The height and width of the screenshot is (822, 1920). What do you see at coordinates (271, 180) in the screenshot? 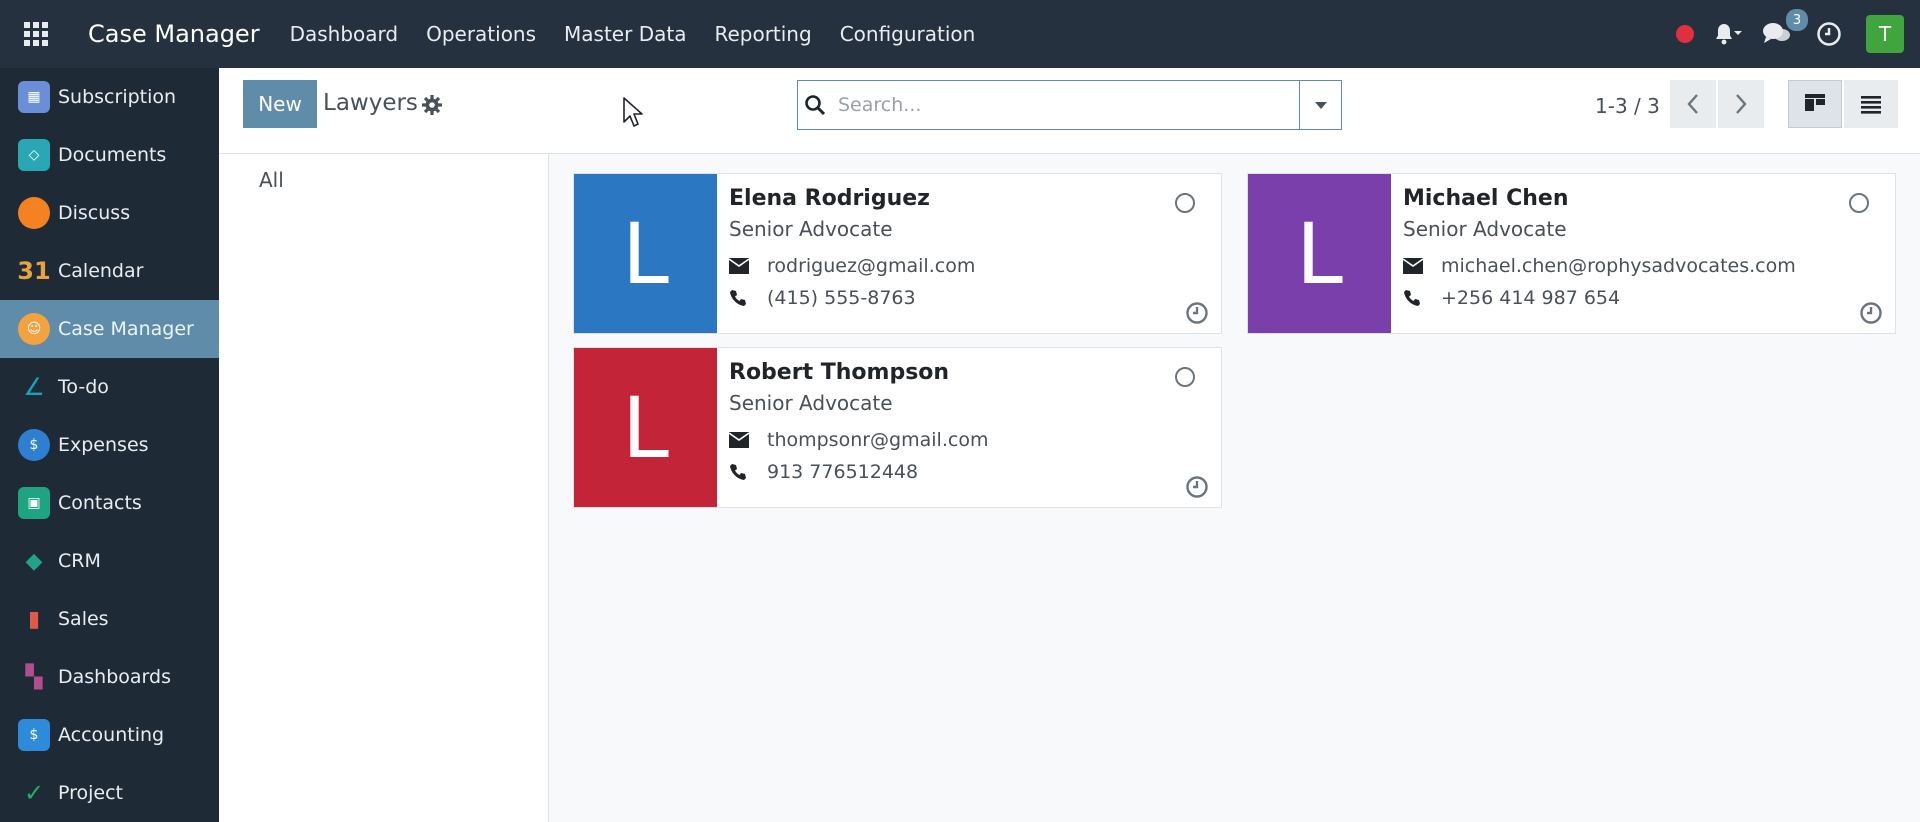
I see `filter-all: All` at bounding box center [271, 180].